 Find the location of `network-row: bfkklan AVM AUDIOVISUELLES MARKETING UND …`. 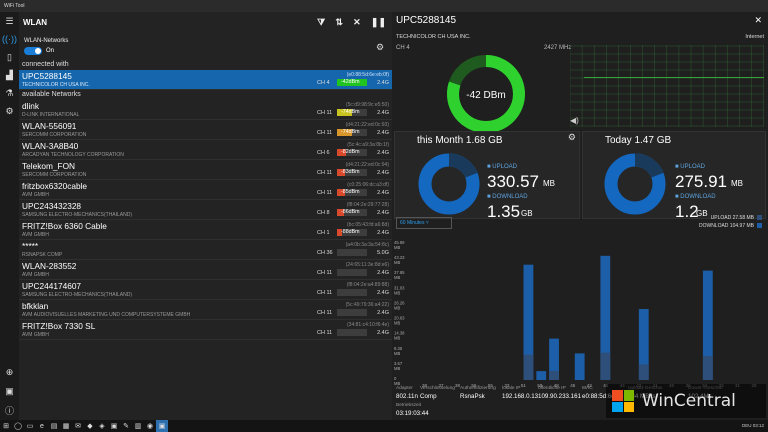

network-row: bfkklan AVM AUDIOVISUELLES MARKETING UND … is located at coordinates (205, 310).